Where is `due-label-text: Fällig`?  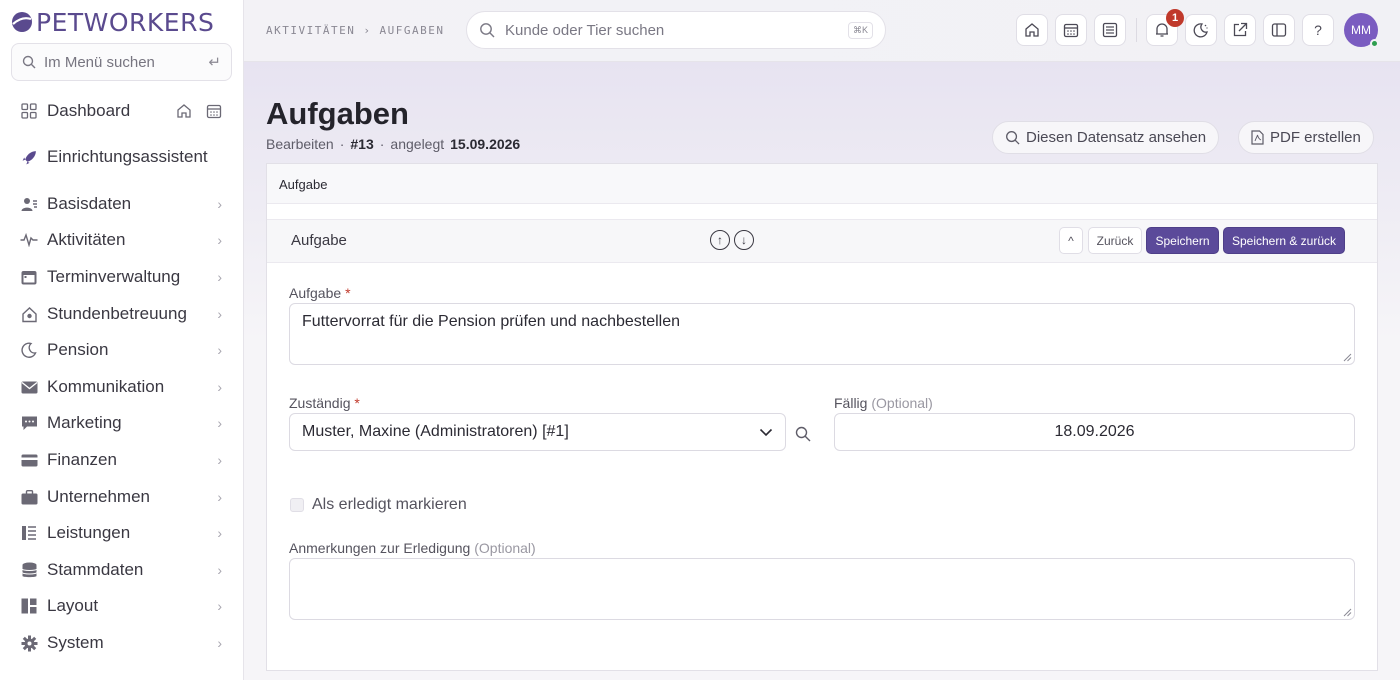
due-label-text: Fällig is located at coordinates (851, 403).